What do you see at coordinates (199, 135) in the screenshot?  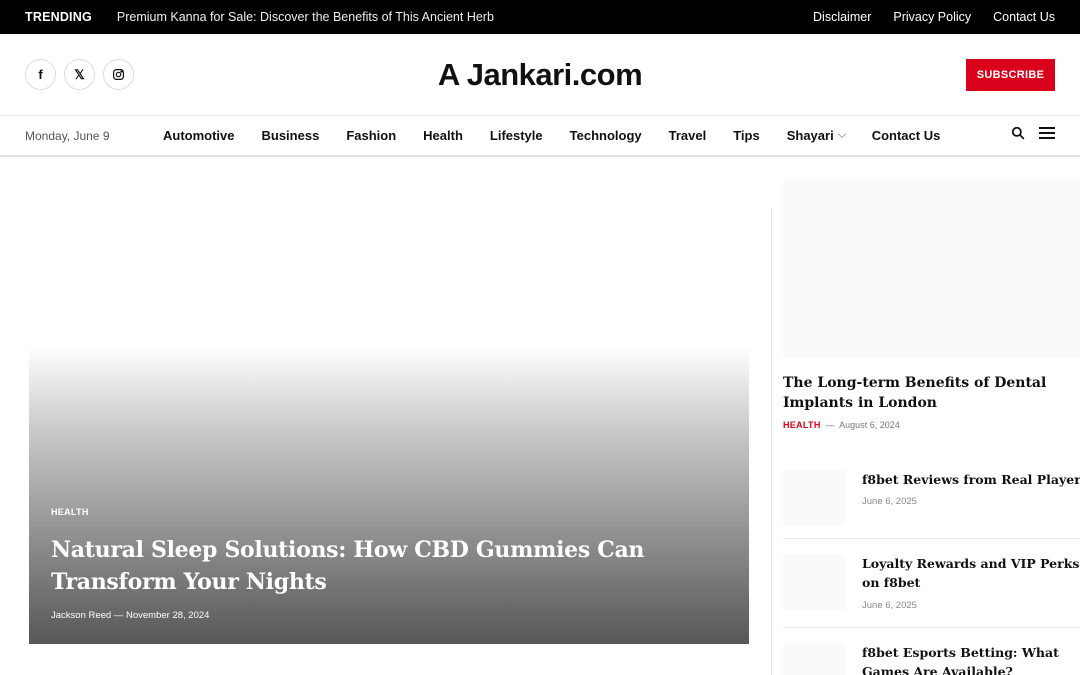 I see `nav-item-automotive: Automotive` at bounding box center [199, 135].